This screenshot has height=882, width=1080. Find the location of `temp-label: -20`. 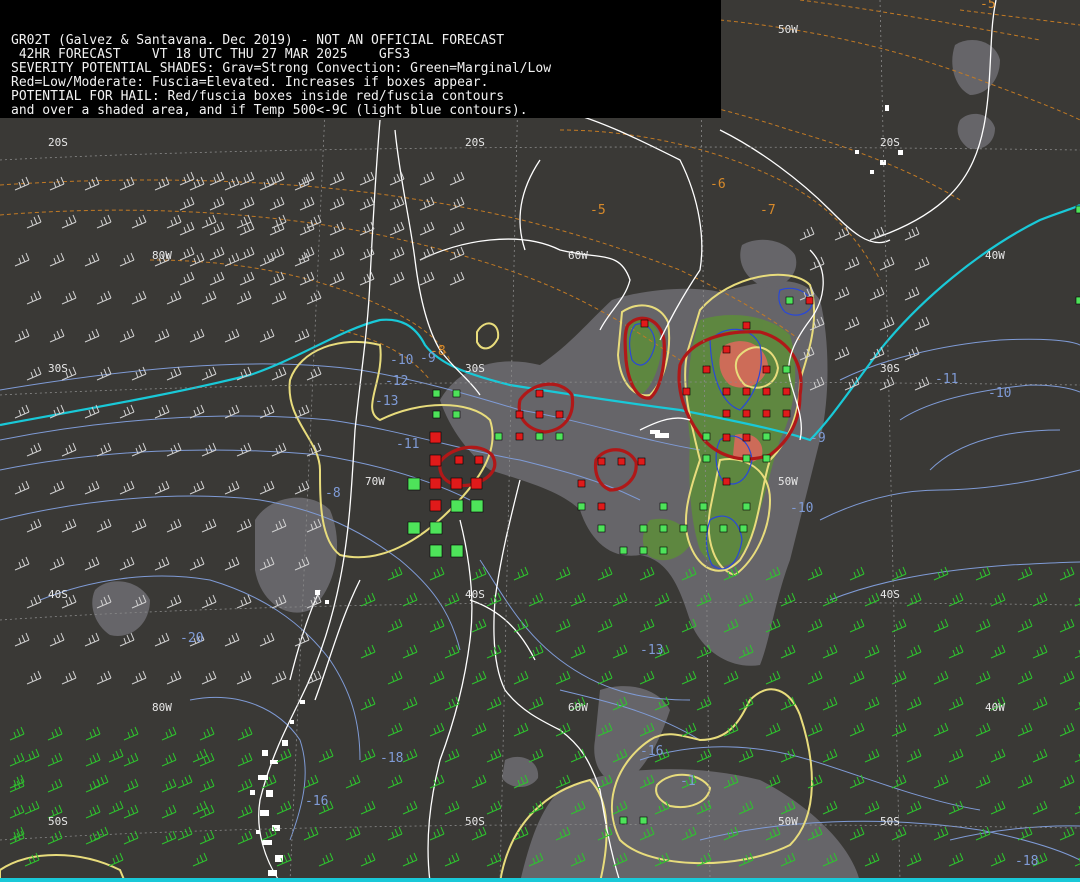

temp-label: -20 is located at coordinates (191, 638).